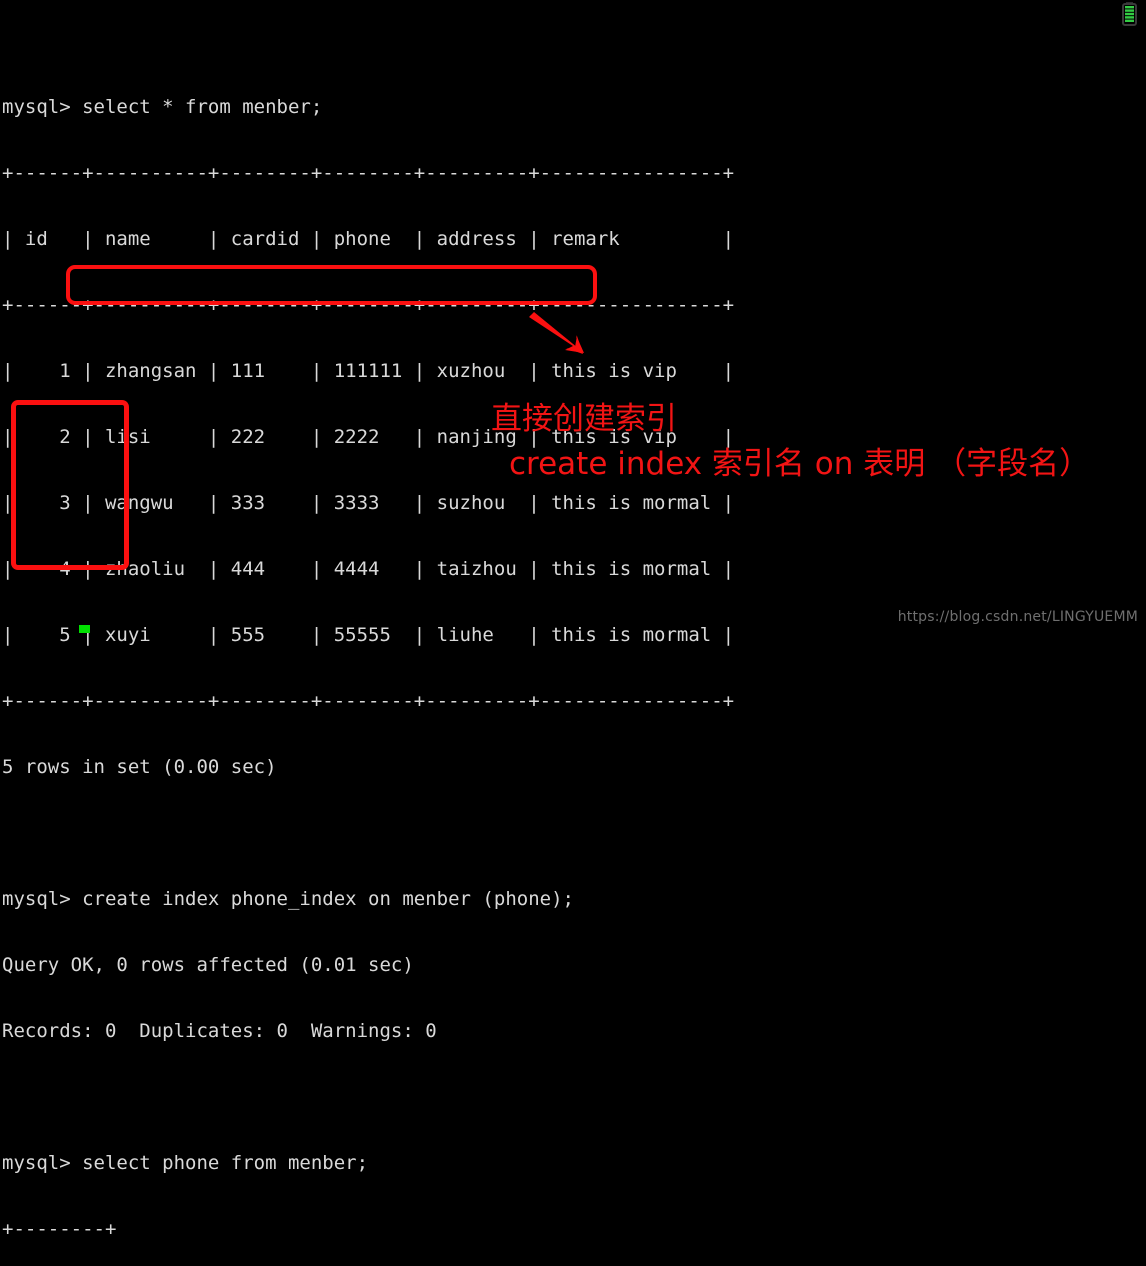  I want to click on records-line: Records: 0 Duplicates: 0 Warnings: 0, so click(219, 1031).